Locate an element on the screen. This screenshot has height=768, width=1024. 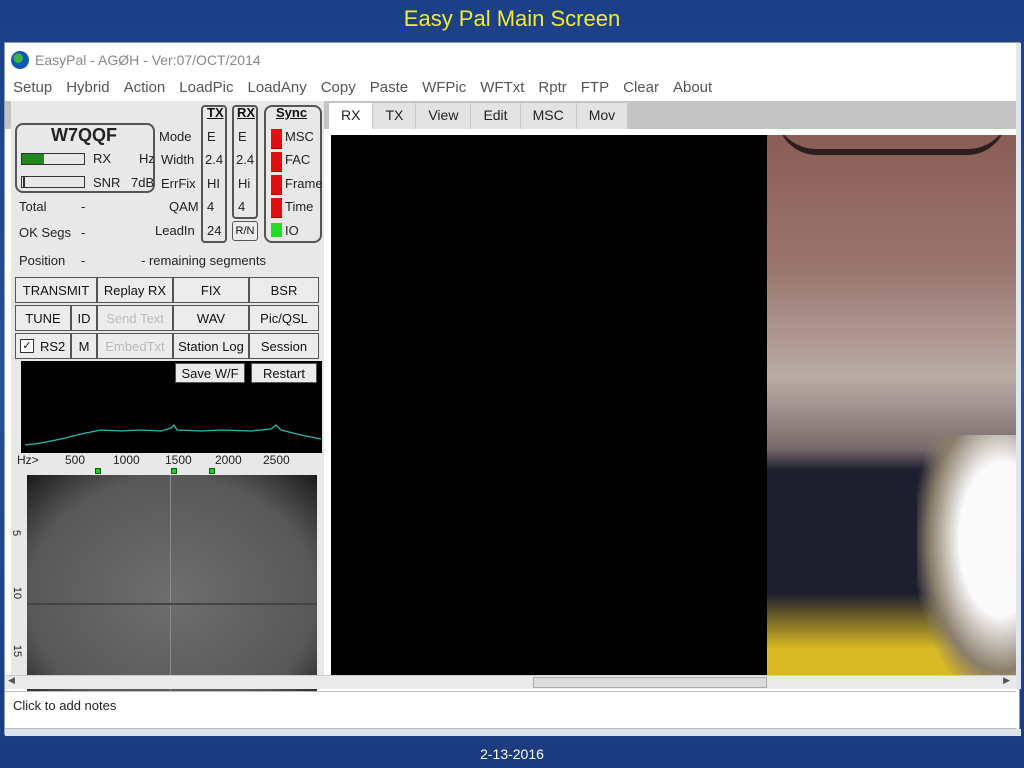
tab-mov: Mov is located at coordinates (602, 116).